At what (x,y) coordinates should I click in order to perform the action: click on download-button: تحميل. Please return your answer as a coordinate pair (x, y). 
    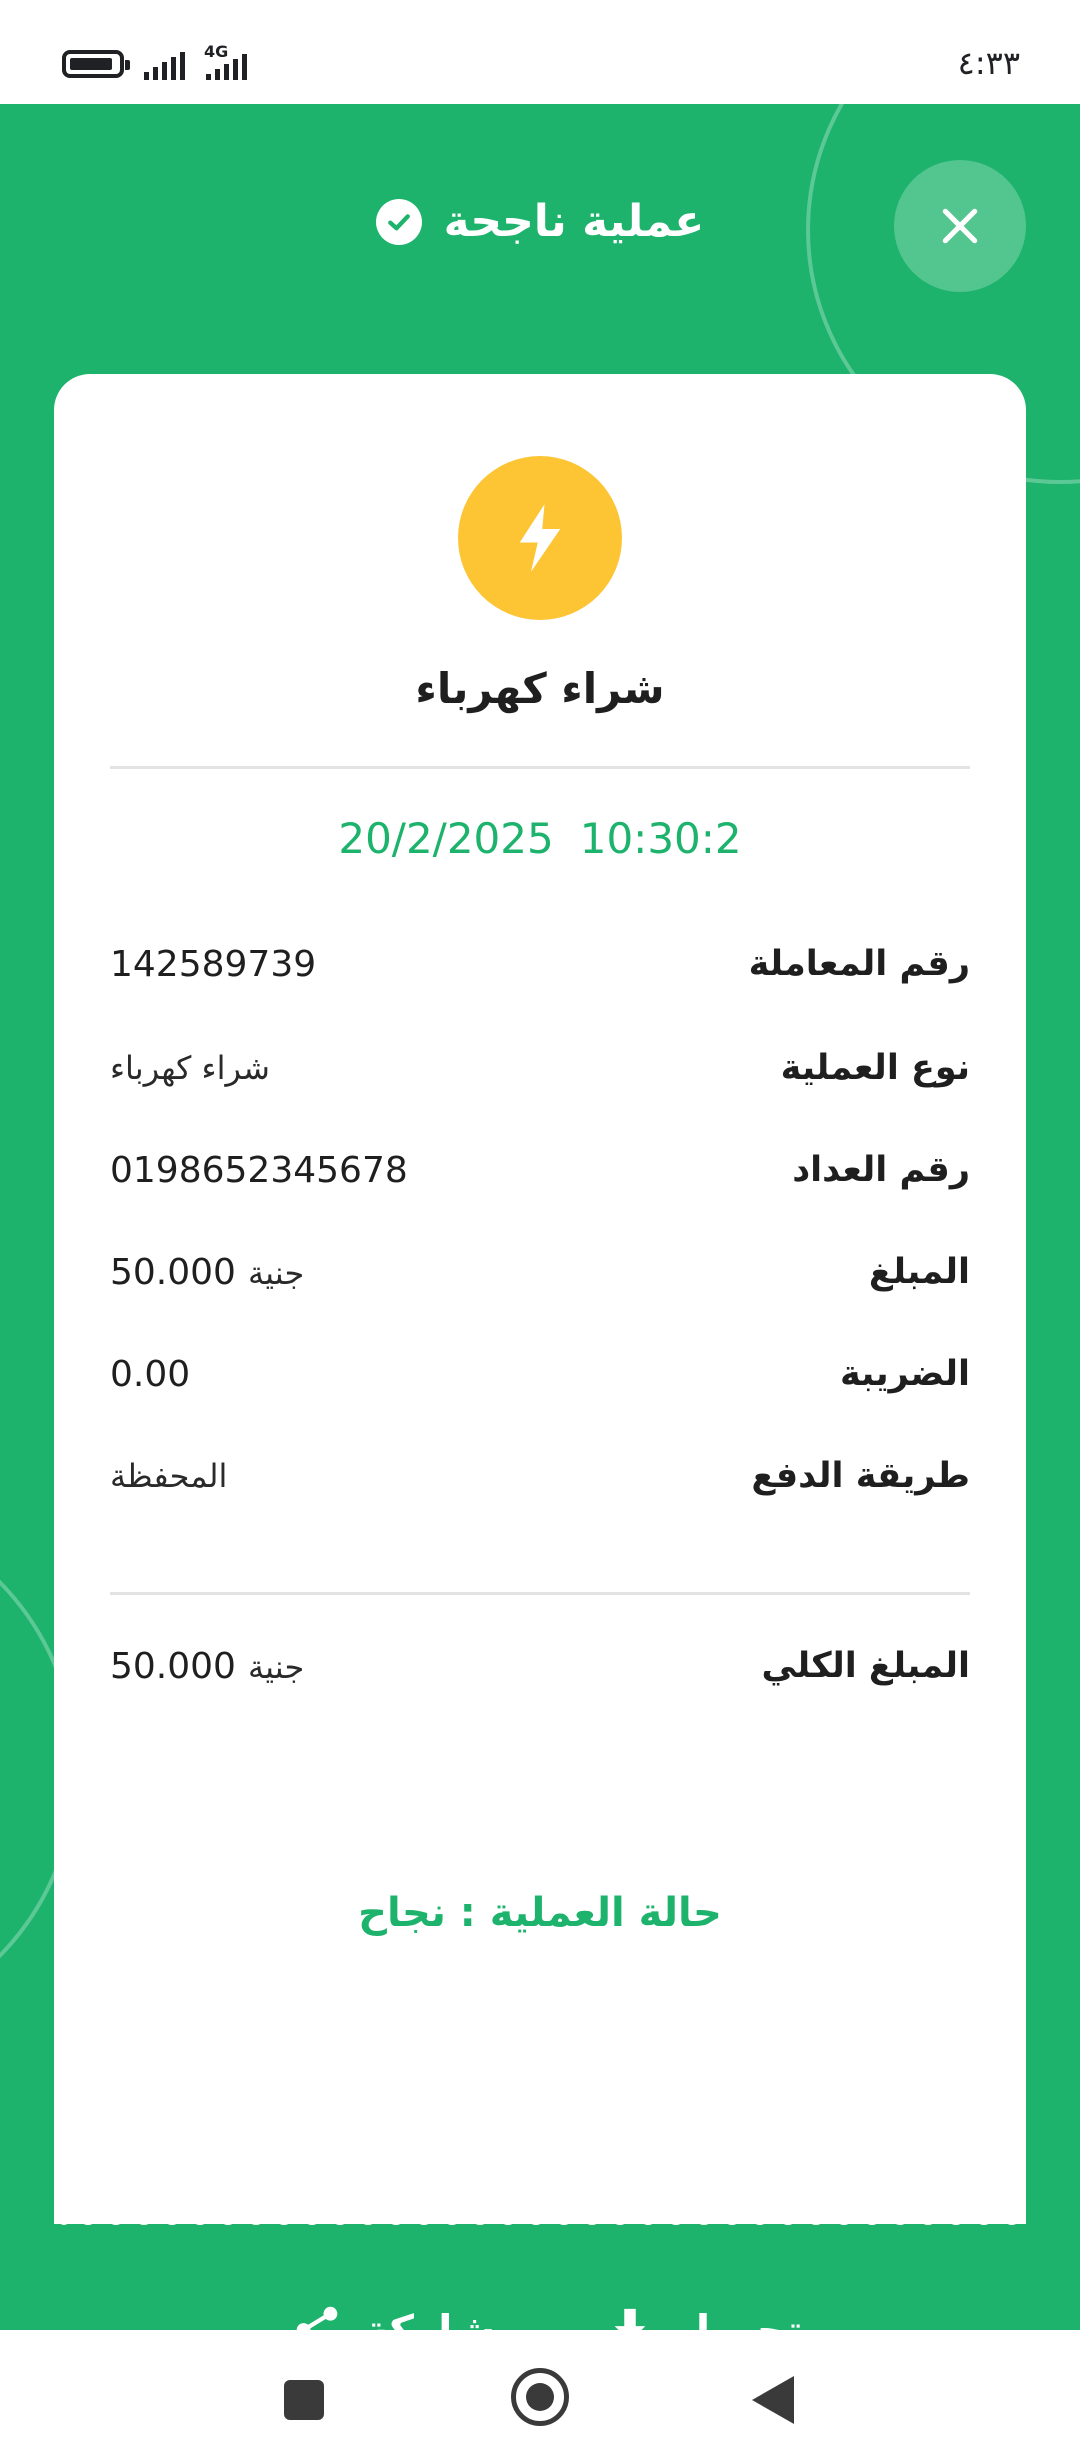
    Looking at the image, I should click on (706, 2310).